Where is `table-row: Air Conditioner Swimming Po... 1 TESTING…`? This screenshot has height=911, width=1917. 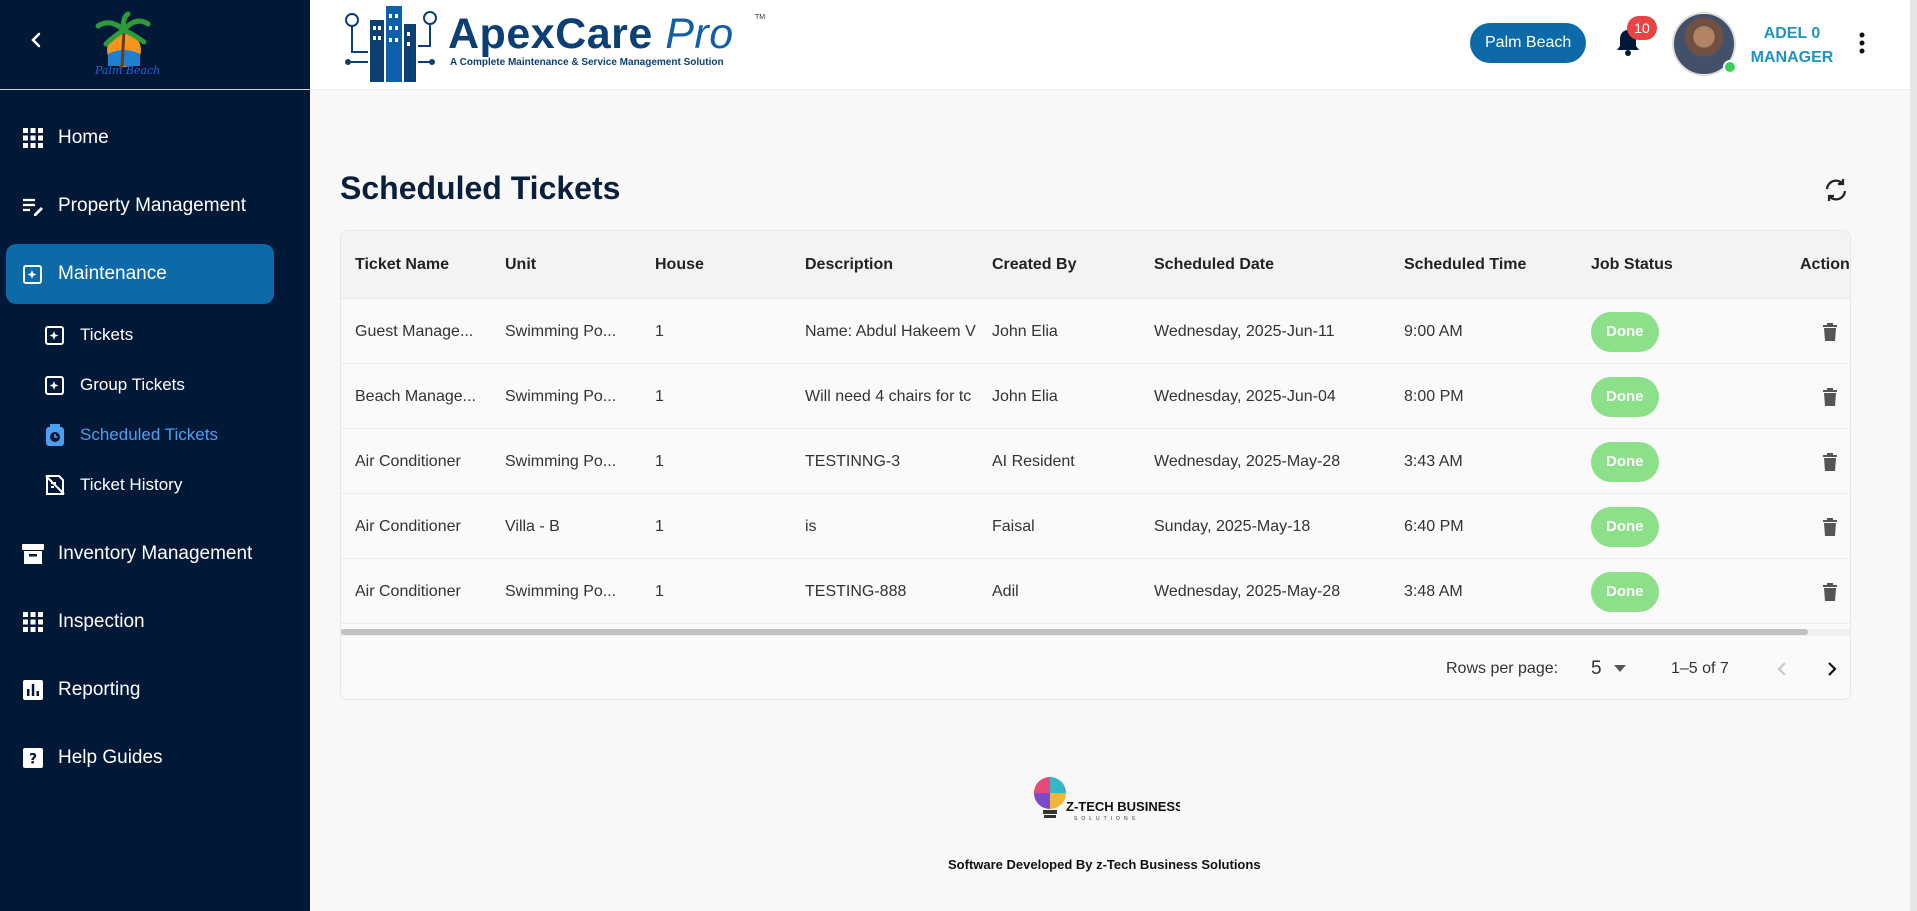
table-row: Air Conditioner Swimming Po... 1 TESTING… is located at coordinates (1095, 591).